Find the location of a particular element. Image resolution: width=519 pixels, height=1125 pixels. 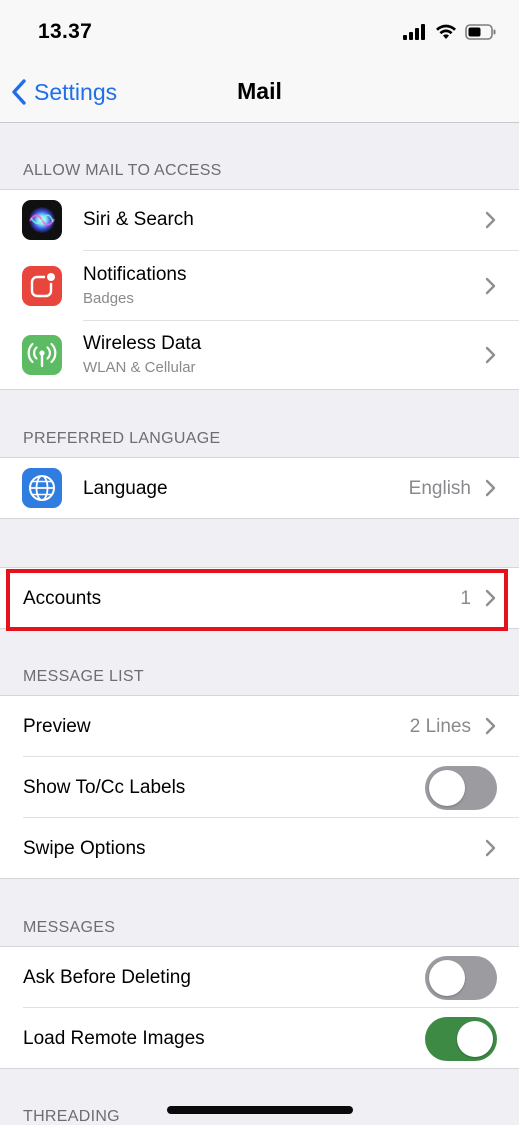

row-label: Ask Before Deleting is located at coordinates (107, 977).